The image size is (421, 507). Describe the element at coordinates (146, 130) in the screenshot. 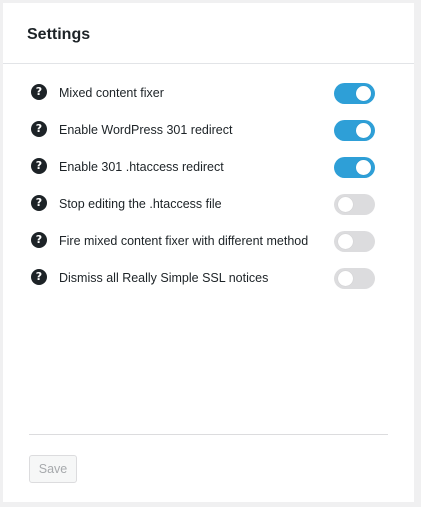

I see `setting-label: Enable WordPress 301 redirect` at that location.